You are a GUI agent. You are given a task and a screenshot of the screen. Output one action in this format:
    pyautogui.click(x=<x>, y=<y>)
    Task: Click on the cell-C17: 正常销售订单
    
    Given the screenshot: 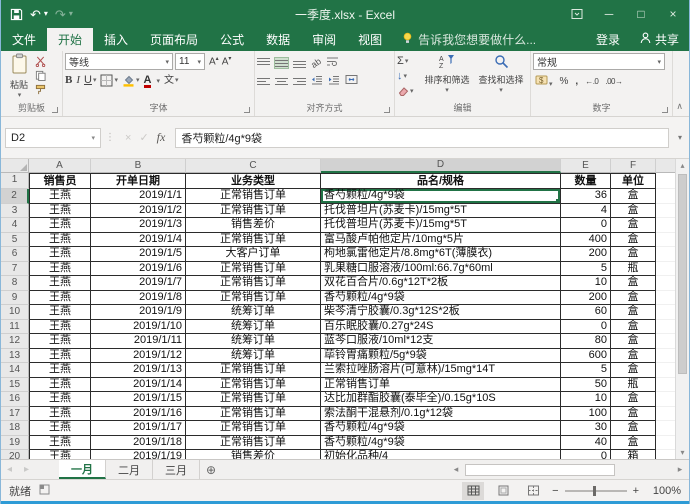 What is the action you would take?
    pyautogui.click(x=253, y=413)
    